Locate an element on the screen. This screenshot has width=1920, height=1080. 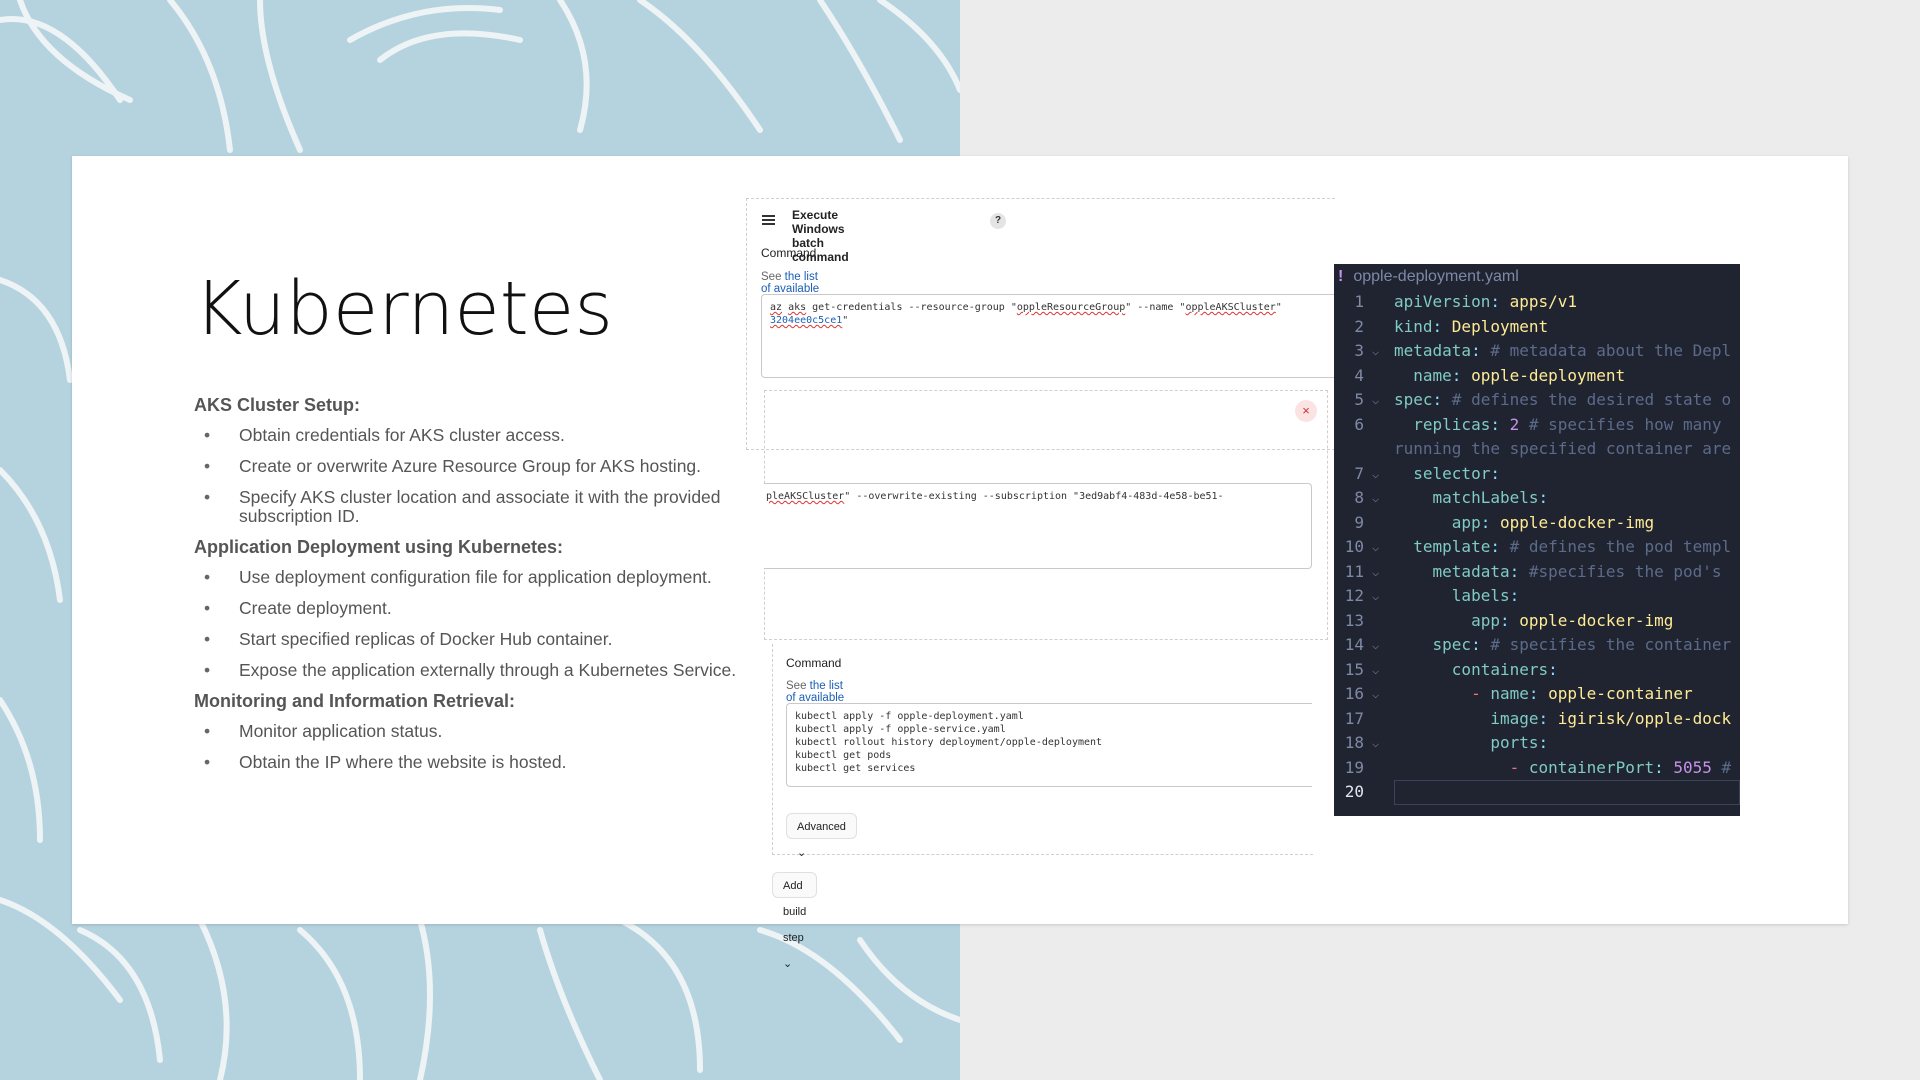
yaml-comment: # metadata about the Depl is located at coordinates (1611, 350).